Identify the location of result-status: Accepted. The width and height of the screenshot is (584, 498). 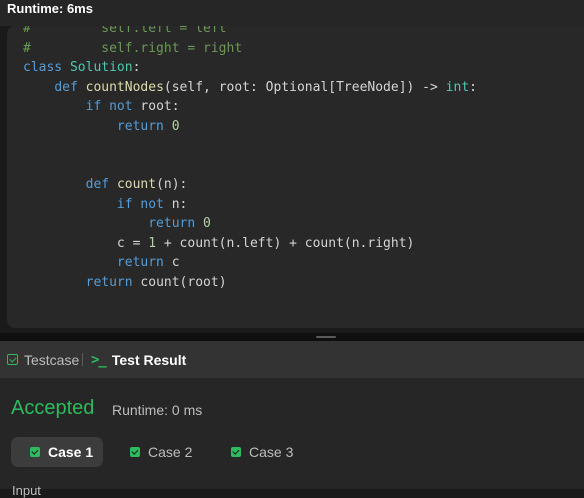
(53, 408).